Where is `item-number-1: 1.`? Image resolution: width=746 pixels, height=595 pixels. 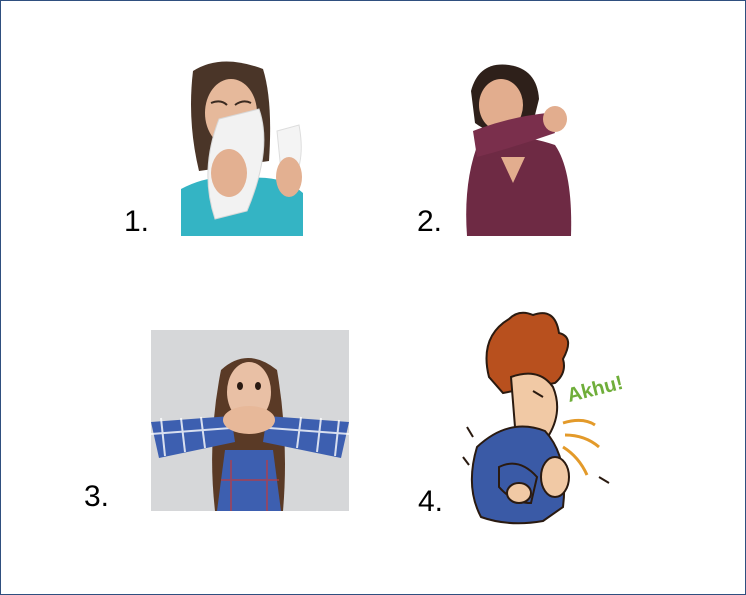 item-number-1: 1. is located at coordinates (137, 221).